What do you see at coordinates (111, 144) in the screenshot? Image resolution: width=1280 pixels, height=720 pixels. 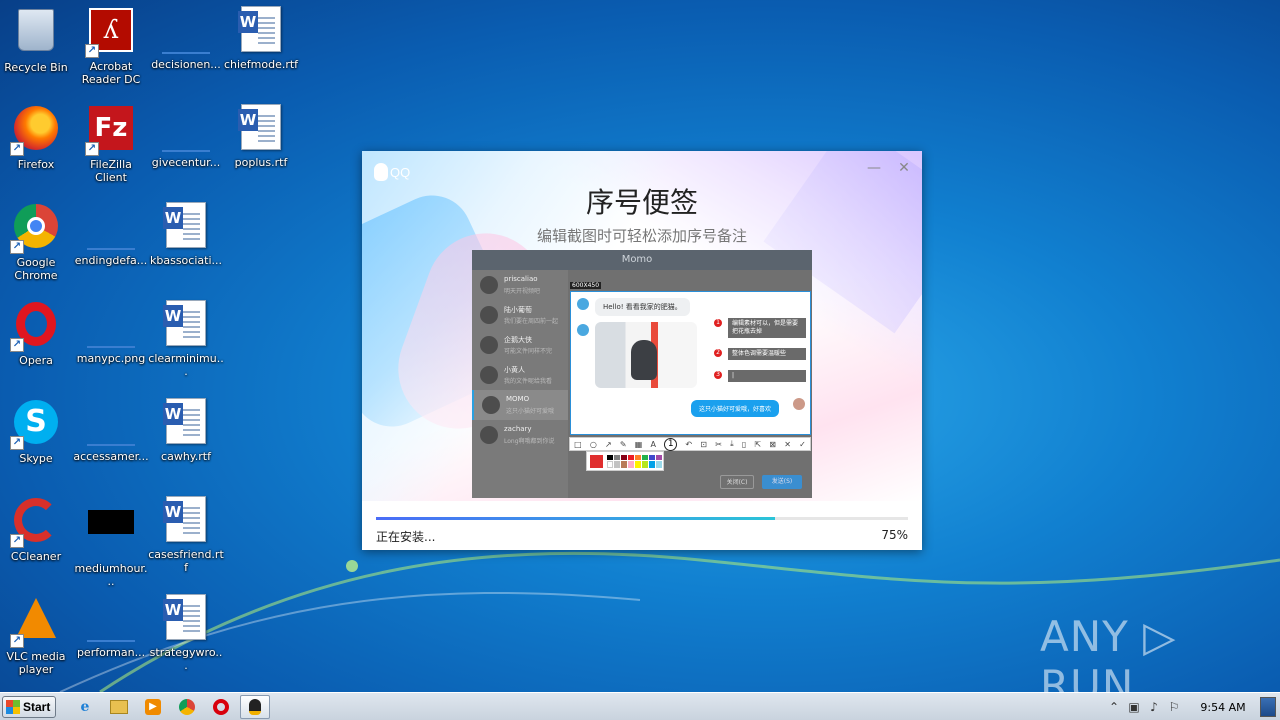 I see `desktop-icon: Fz ↗ FileZilla Client` at bounding box center [111, 144].